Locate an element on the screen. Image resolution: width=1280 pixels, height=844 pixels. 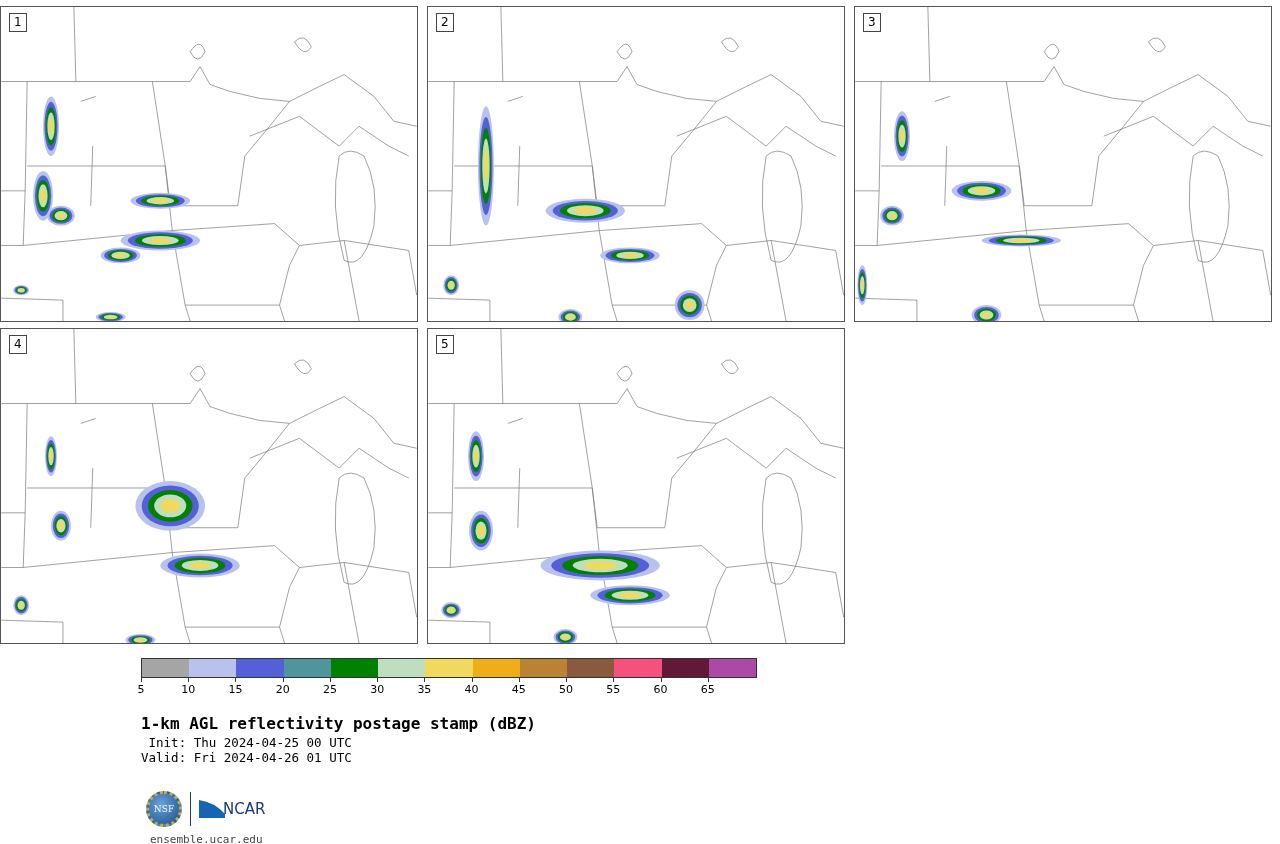
tick-label: 25 is located at coordinates (329, 689).